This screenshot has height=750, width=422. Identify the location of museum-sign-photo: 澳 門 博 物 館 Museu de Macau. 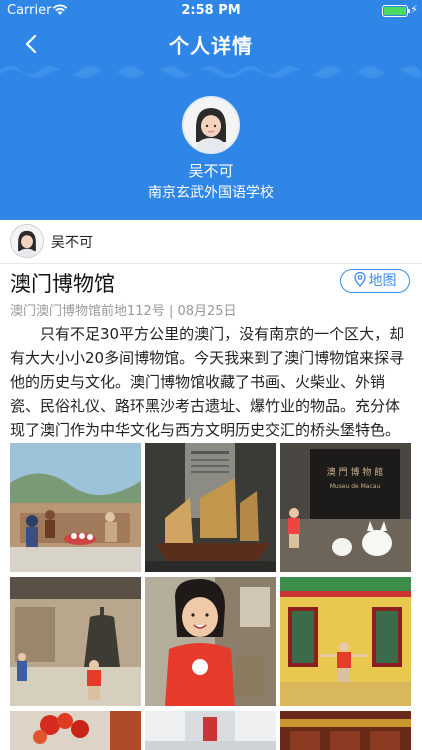
(345, 507).